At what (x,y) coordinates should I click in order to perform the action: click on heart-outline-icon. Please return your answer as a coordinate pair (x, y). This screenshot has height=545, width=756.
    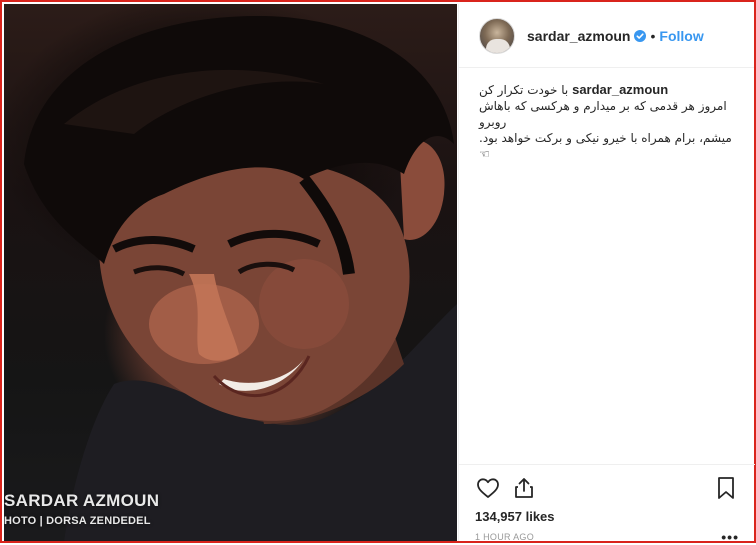
    Looking at the image, I should click on (488, 488).